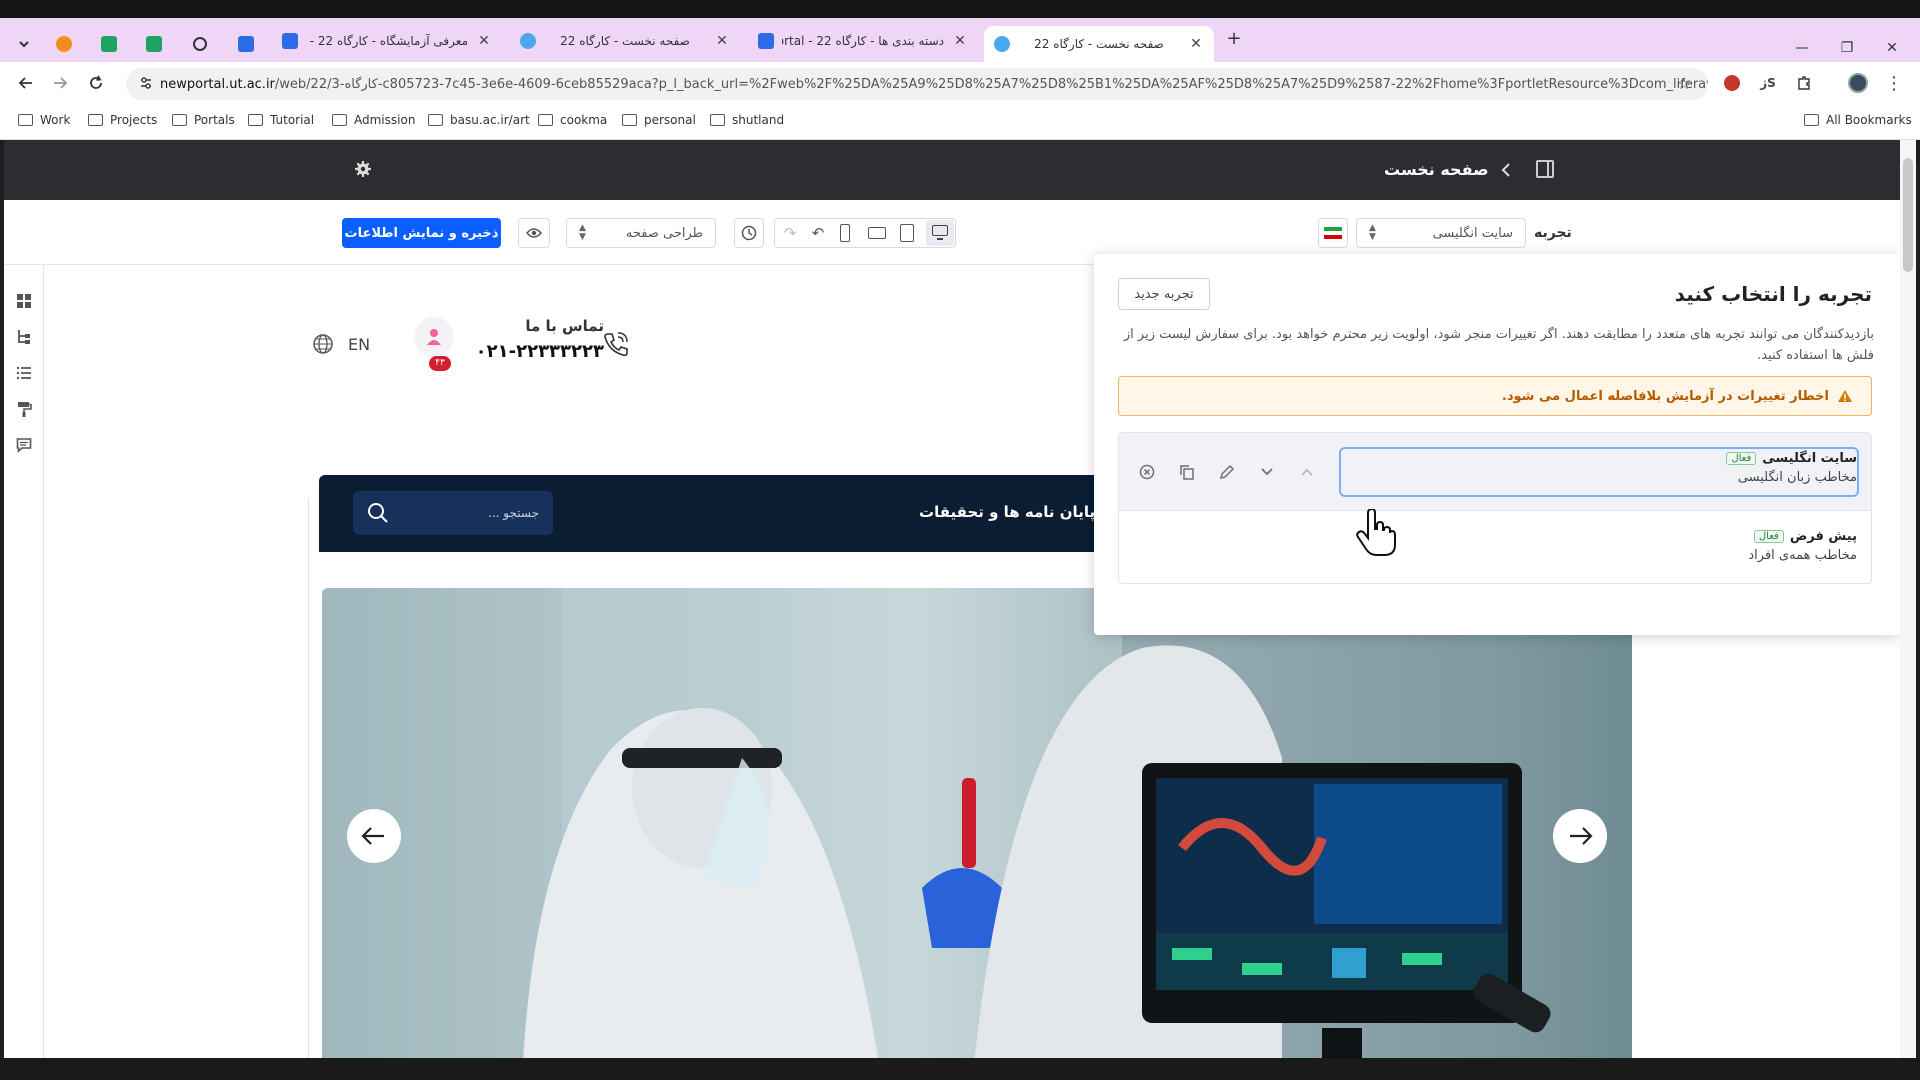  I want to click on slider-prev-button, so click(374, 836).